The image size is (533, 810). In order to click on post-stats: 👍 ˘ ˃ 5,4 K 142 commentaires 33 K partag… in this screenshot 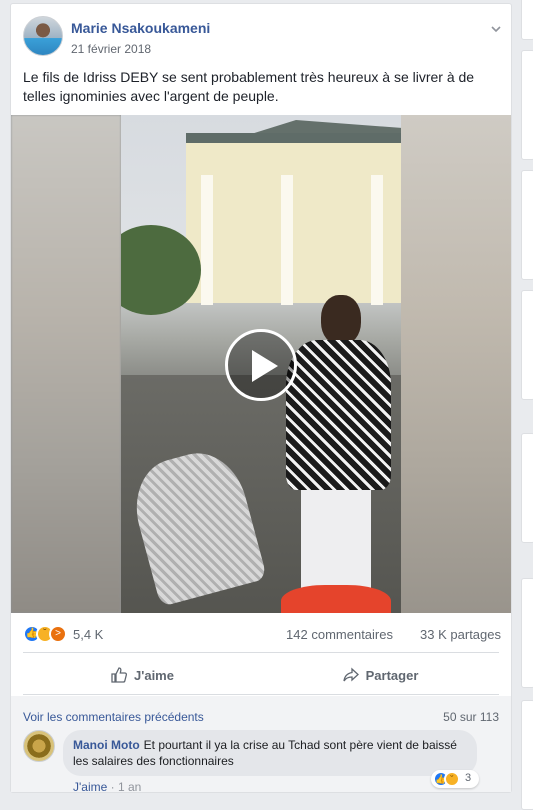, I will do `click(262, 636)`.